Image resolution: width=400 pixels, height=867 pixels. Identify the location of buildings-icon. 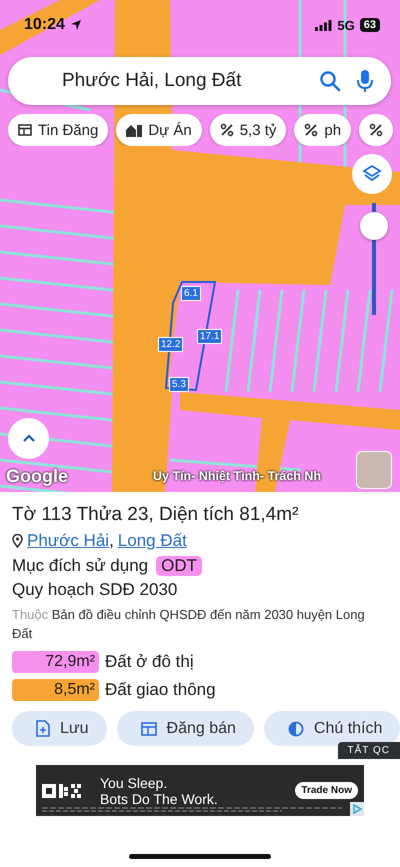
(134, 130).